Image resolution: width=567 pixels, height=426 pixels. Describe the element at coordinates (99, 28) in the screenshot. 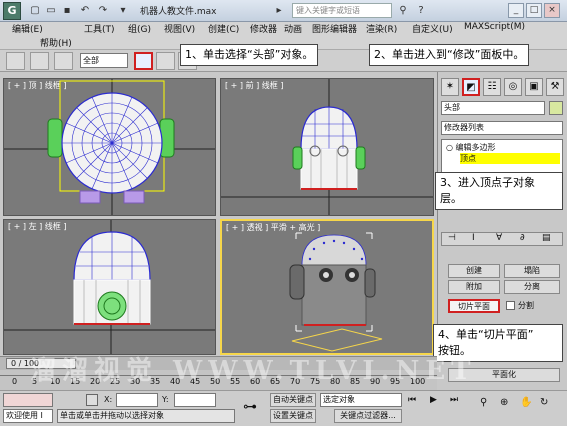

I see `menu-tools: 工具(T)` at that location.